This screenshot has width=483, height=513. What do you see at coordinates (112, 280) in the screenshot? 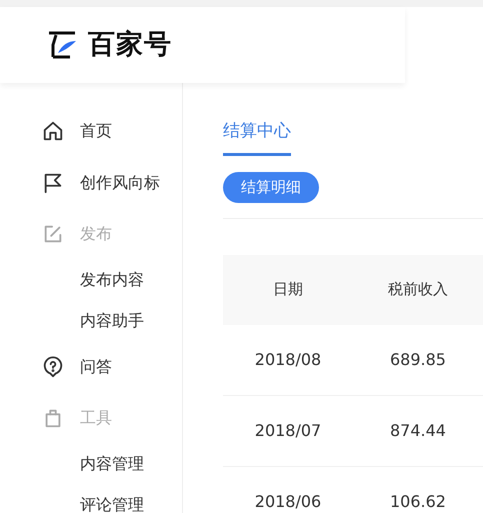
I see `sidebar-item: 发布内容` at bounding box center [112, 280].